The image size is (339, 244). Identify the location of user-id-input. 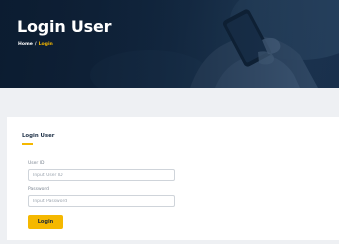
(101, 175).